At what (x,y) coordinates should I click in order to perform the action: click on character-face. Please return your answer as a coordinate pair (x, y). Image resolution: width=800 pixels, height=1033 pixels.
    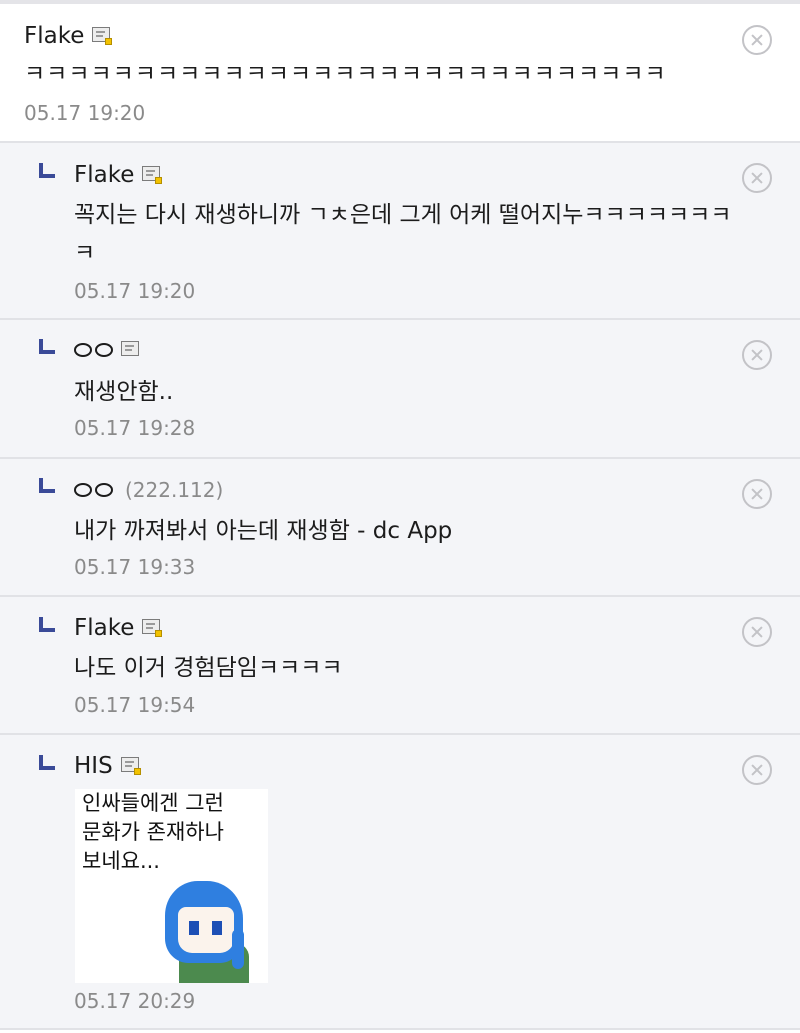
    Looking at the image, I should click on (206, 930).